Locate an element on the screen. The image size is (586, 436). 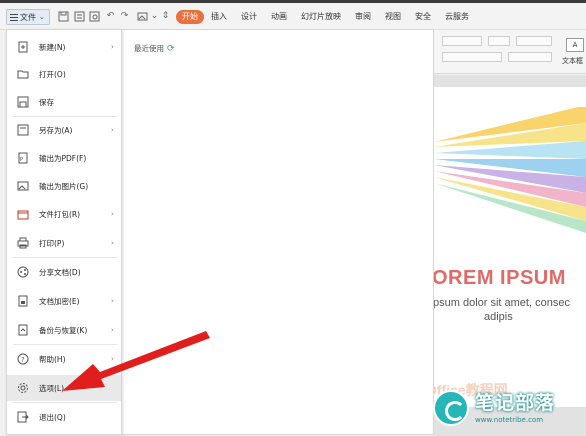
textbox-label: 文本框 is located at coordinates (572, 61).